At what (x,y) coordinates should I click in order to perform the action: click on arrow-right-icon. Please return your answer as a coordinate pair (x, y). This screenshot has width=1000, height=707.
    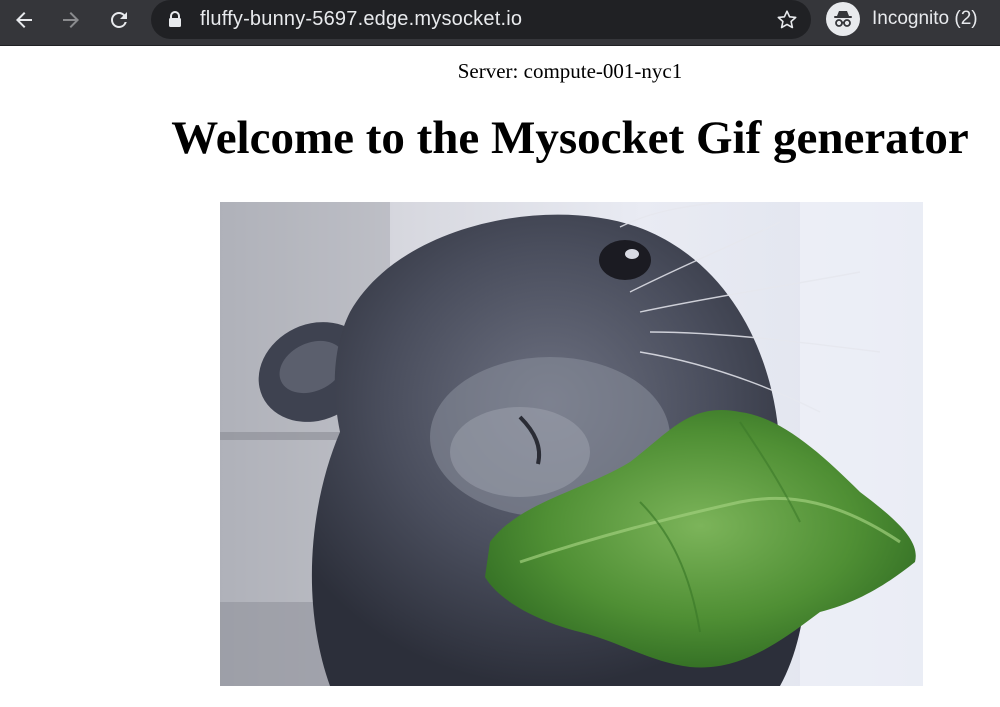
    Looking at the image, I should click on (71, 20).